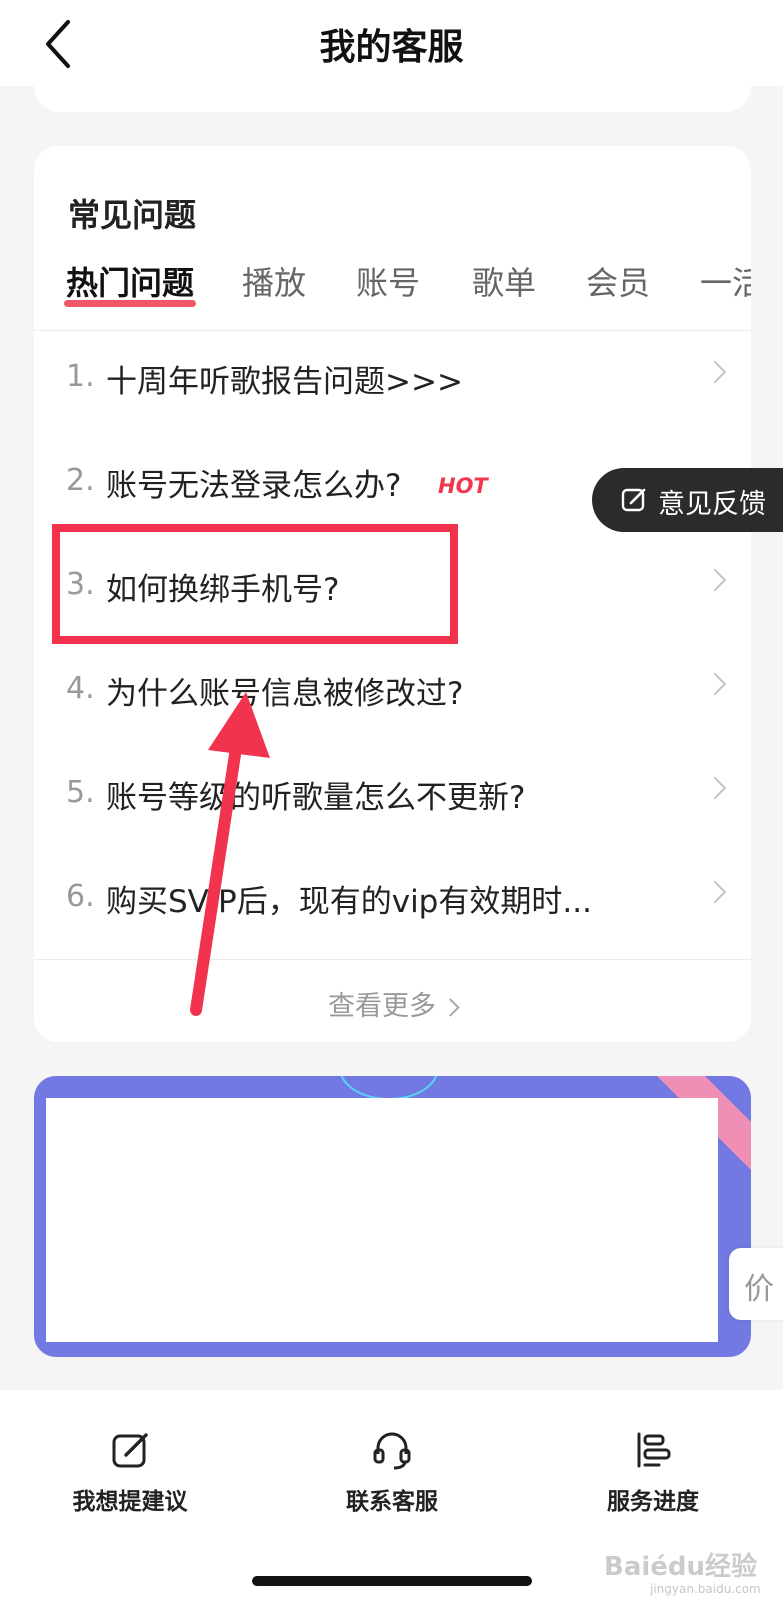 This screenshot has width=783, height=1600. Describe the element at coordinates (504, 281) in the screenshot. I see `tab-playlist: 歌单` at that location.